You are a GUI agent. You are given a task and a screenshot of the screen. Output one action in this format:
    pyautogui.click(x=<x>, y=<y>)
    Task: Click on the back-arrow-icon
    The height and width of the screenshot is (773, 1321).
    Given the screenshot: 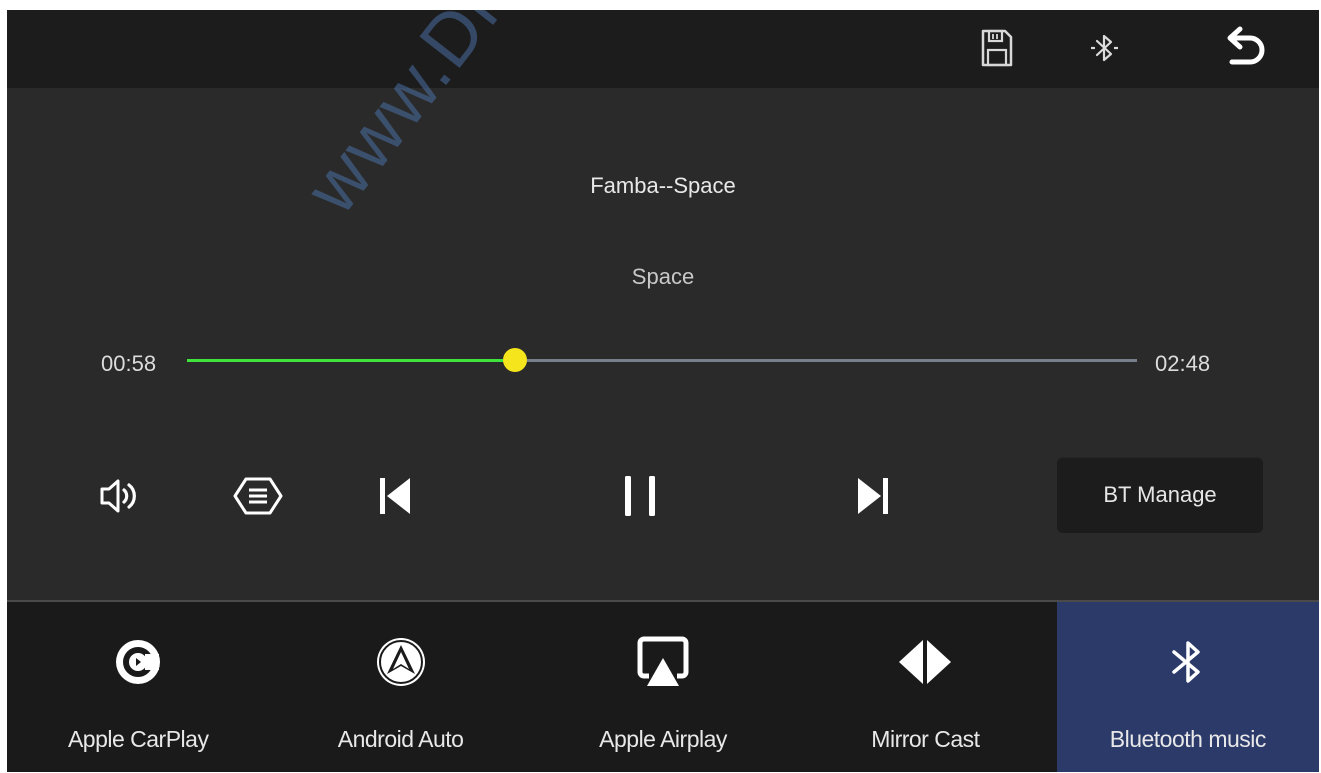 What is the action you would take?
    pyautogui.click(x=1246, y=45)
    